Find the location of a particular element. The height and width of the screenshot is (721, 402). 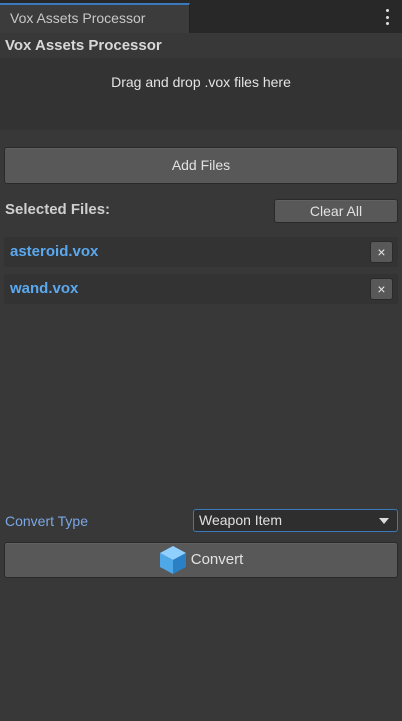

tab-vox-assets-processor: Vox Assets Processor is located at coordinates (95, 18).